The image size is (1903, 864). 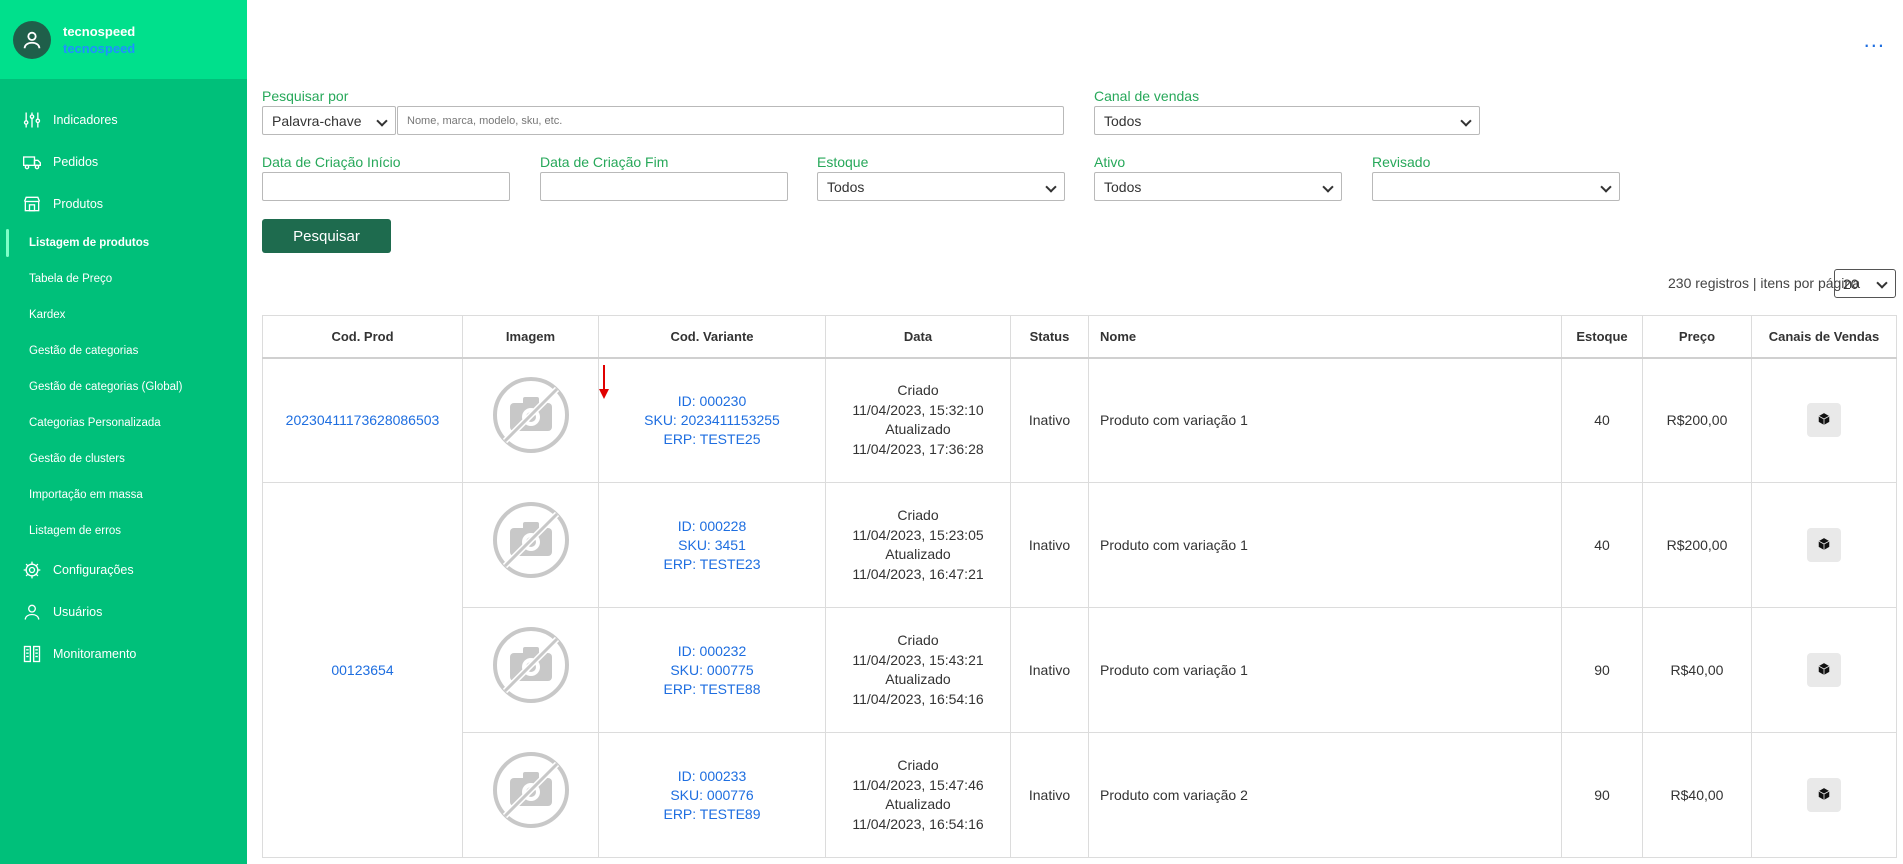 I want to click on sidebar-item-label: Indicadores, so click(x=85, y=120).